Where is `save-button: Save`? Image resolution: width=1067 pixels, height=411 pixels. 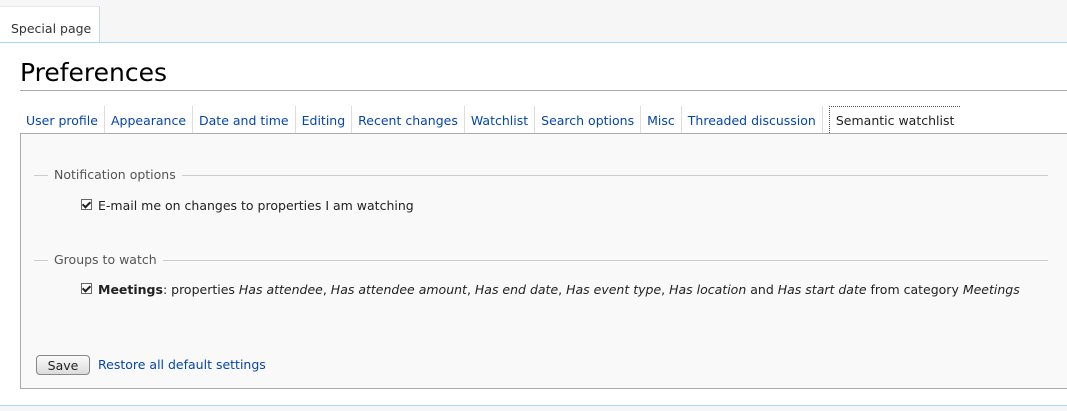
save-button: Save is located at coordinates (63, 365).